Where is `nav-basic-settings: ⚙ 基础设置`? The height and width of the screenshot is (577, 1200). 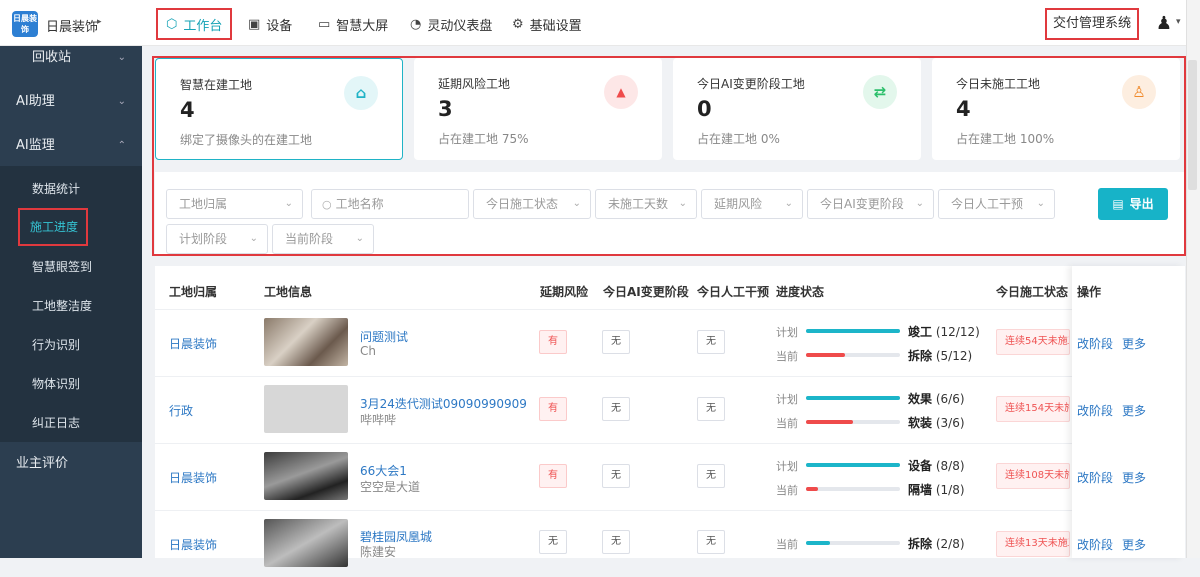 nav-basic-settings: ⚙ 基础设置 is located at coordinates (547, 24).